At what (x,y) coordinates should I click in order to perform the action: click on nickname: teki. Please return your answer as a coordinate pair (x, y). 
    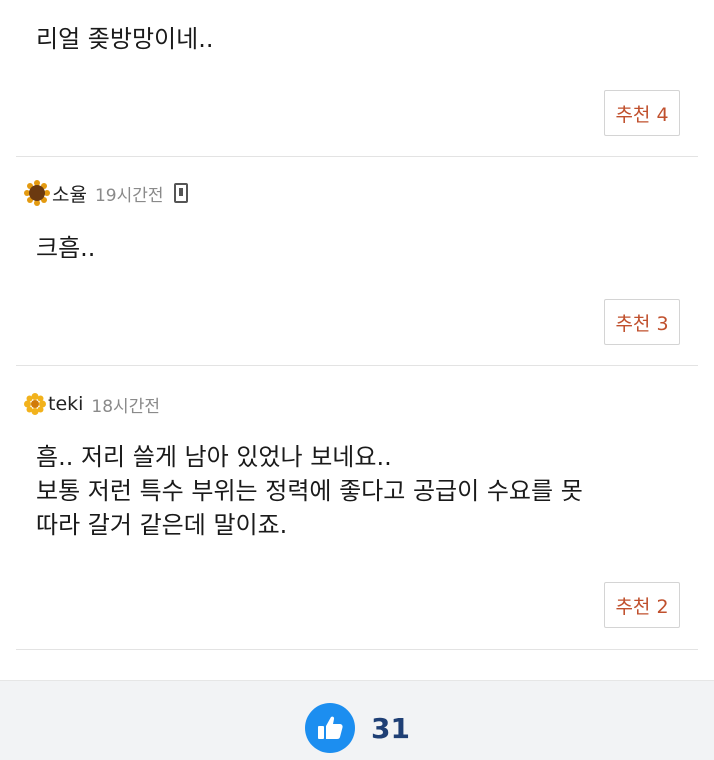
    Looking at the image, I should click on (65, 404).